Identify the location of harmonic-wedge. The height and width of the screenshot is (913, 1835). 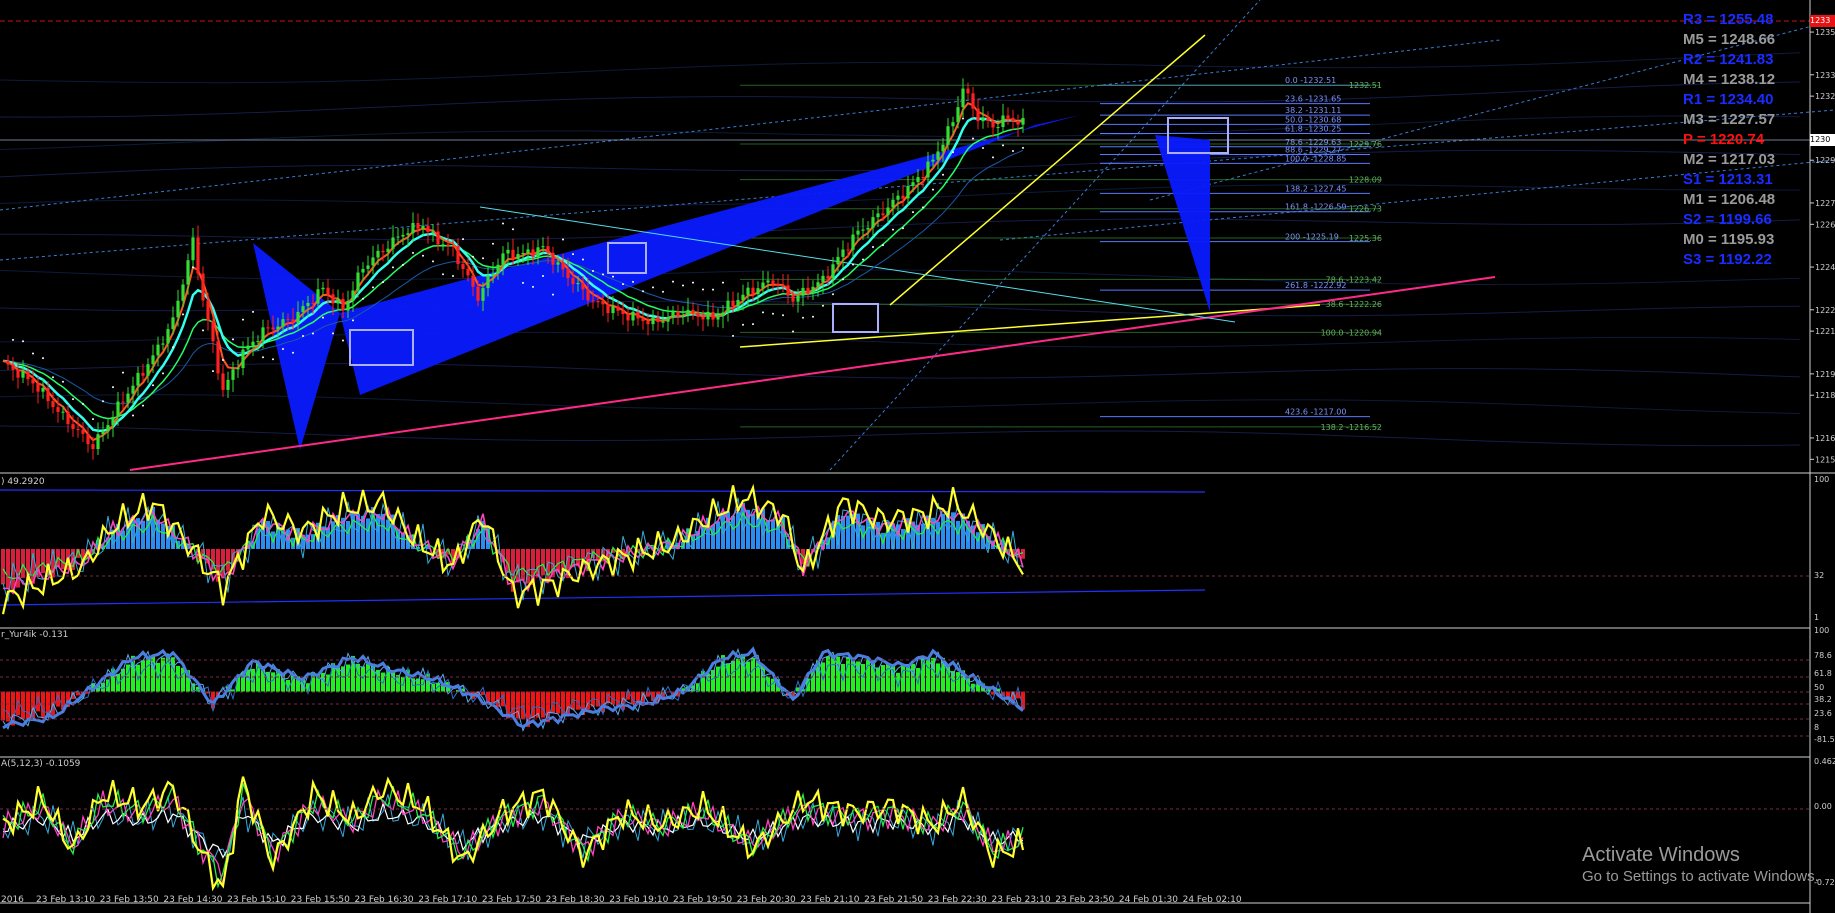
(296, 346).